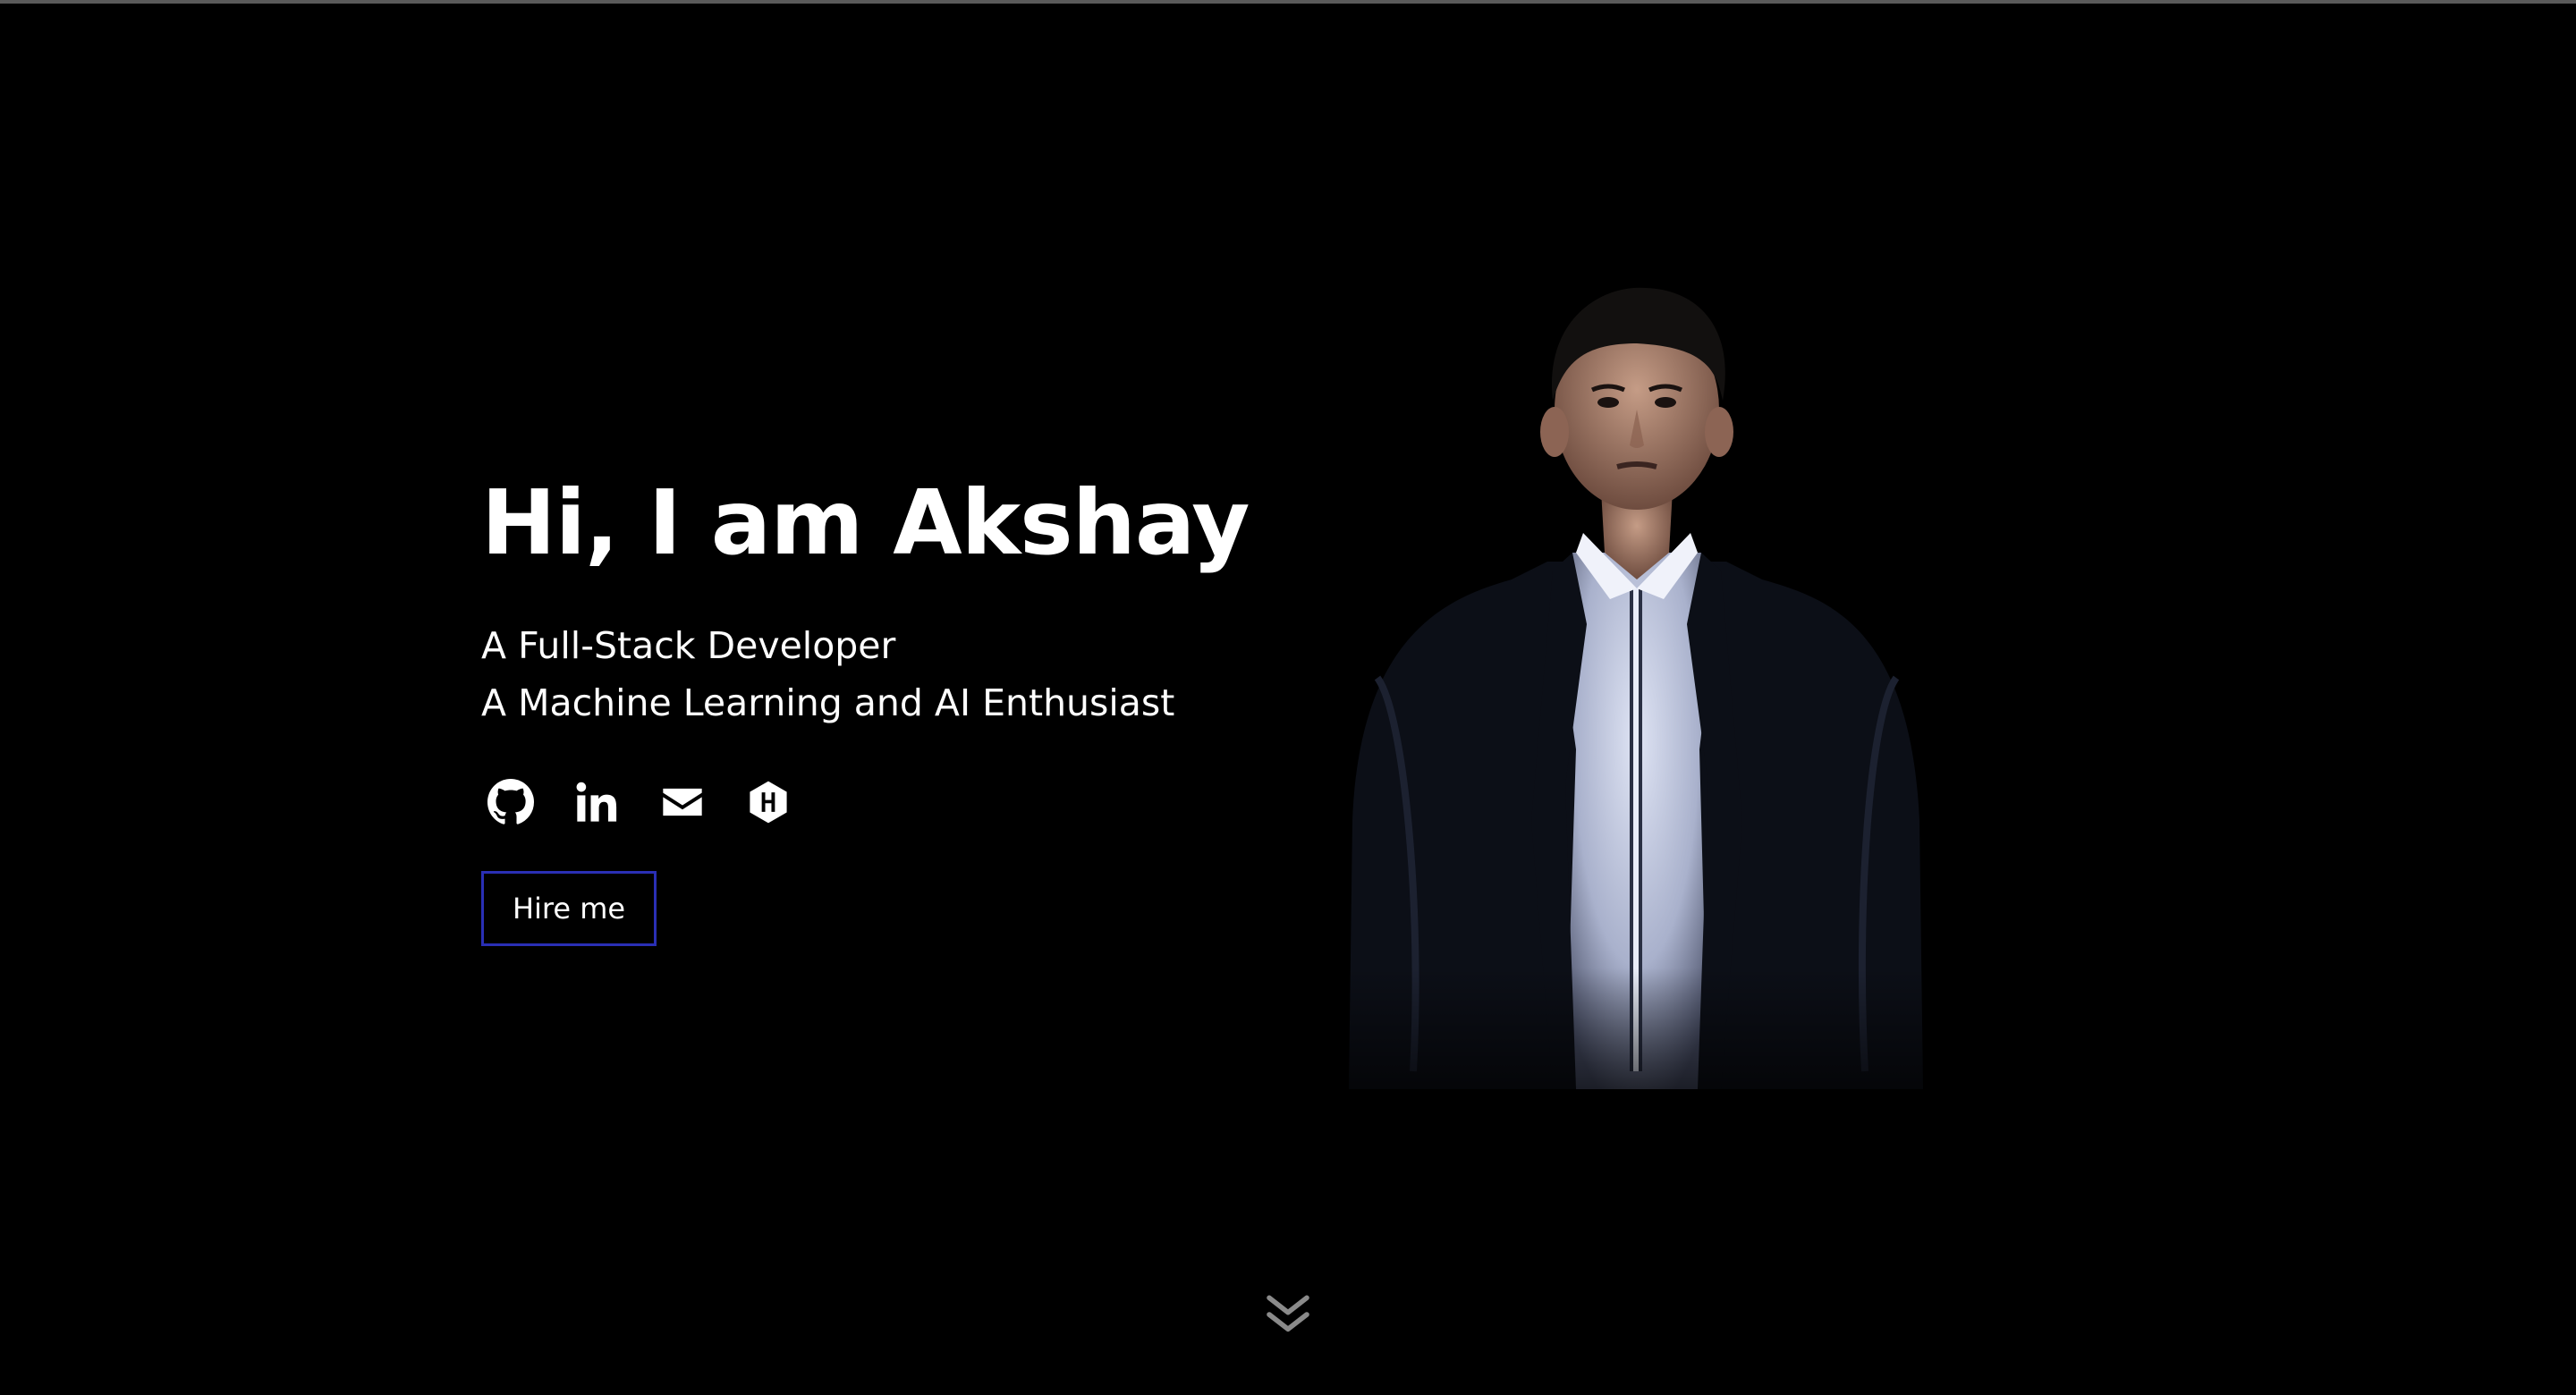 The image size is (2576, 1395). Describe the element at coordinates (1288, 2) in the screenshot. I see `top-border` at that location.